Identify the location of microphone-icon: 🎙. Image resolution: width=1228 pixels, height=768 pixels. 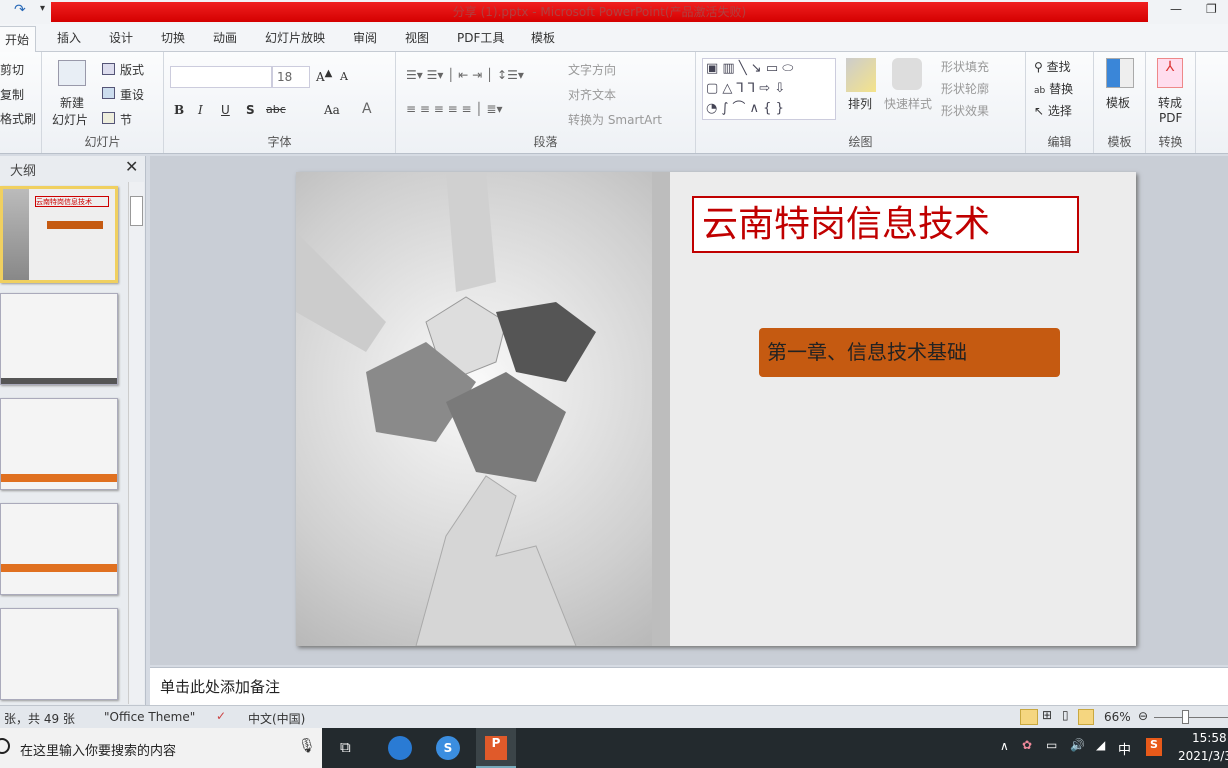
(307, 746).